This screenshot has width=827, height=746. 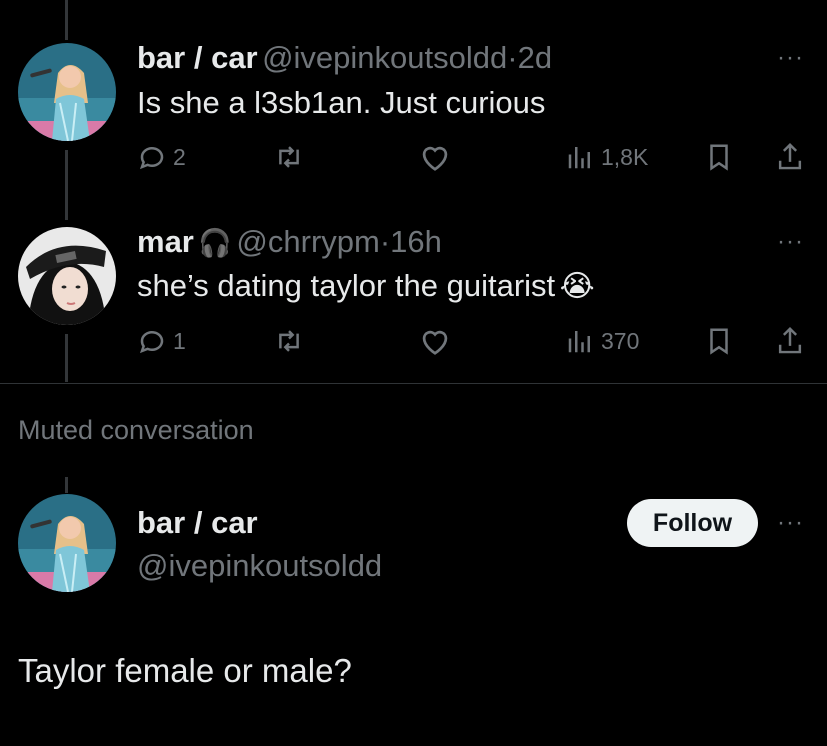 I want to click on timestamp: 16h, so click(x=416, y=241).